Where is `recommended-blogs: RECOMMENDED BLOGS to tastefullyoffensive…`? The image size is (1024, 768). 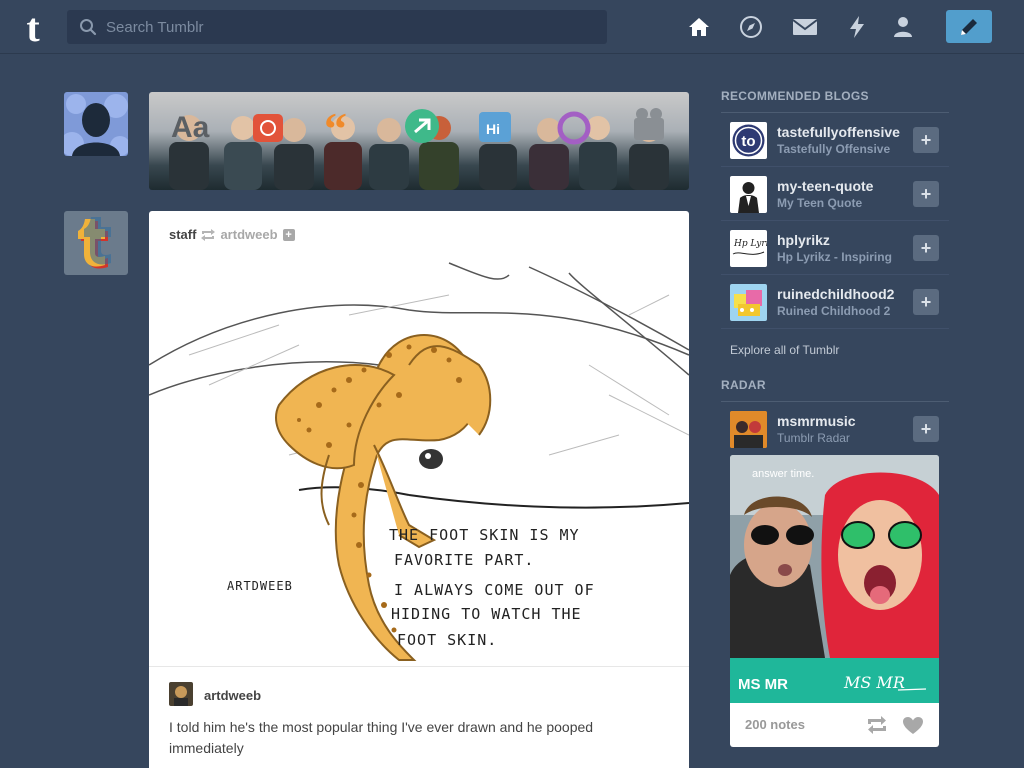 recommended-blogs: RECOMMENDED BLOGS to tastefullyoffensive… is located at coordinates (835, 223).